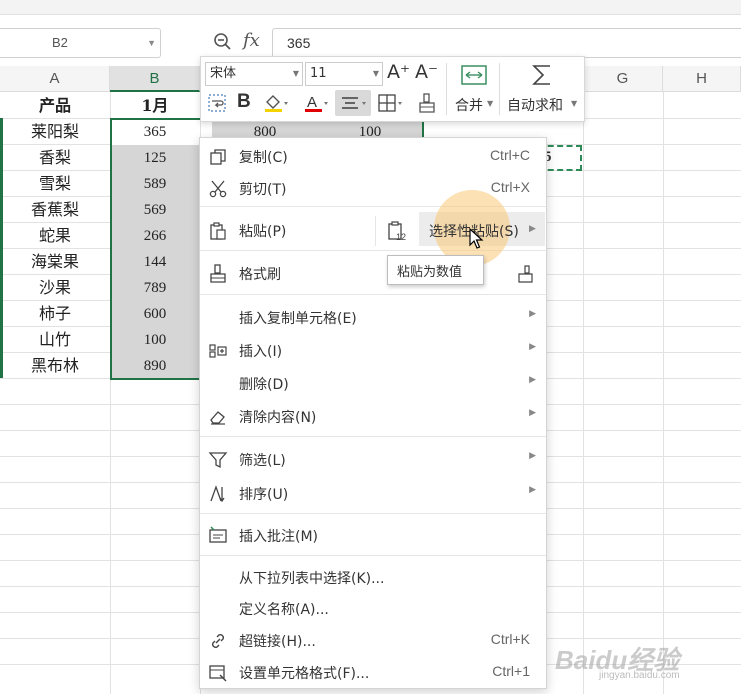 The image size is (741, 694). I want to click on merge-button: 合并 ▼, so click(474, 89).